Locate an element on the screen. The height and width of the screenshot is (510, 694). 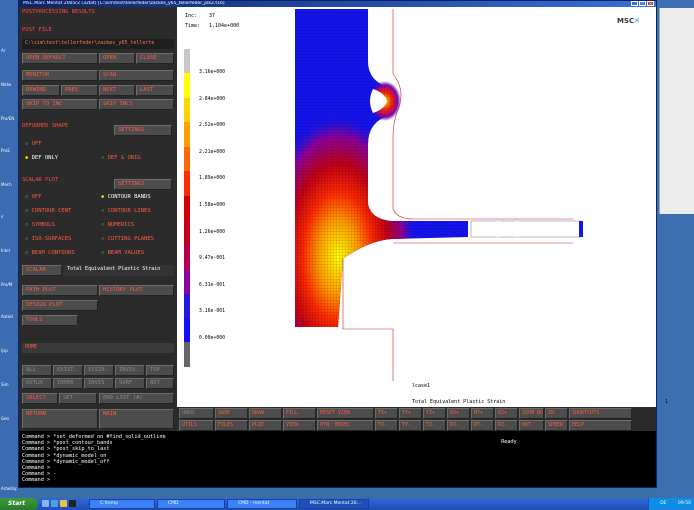
start-button: Start is located at coordinates (19, 504).